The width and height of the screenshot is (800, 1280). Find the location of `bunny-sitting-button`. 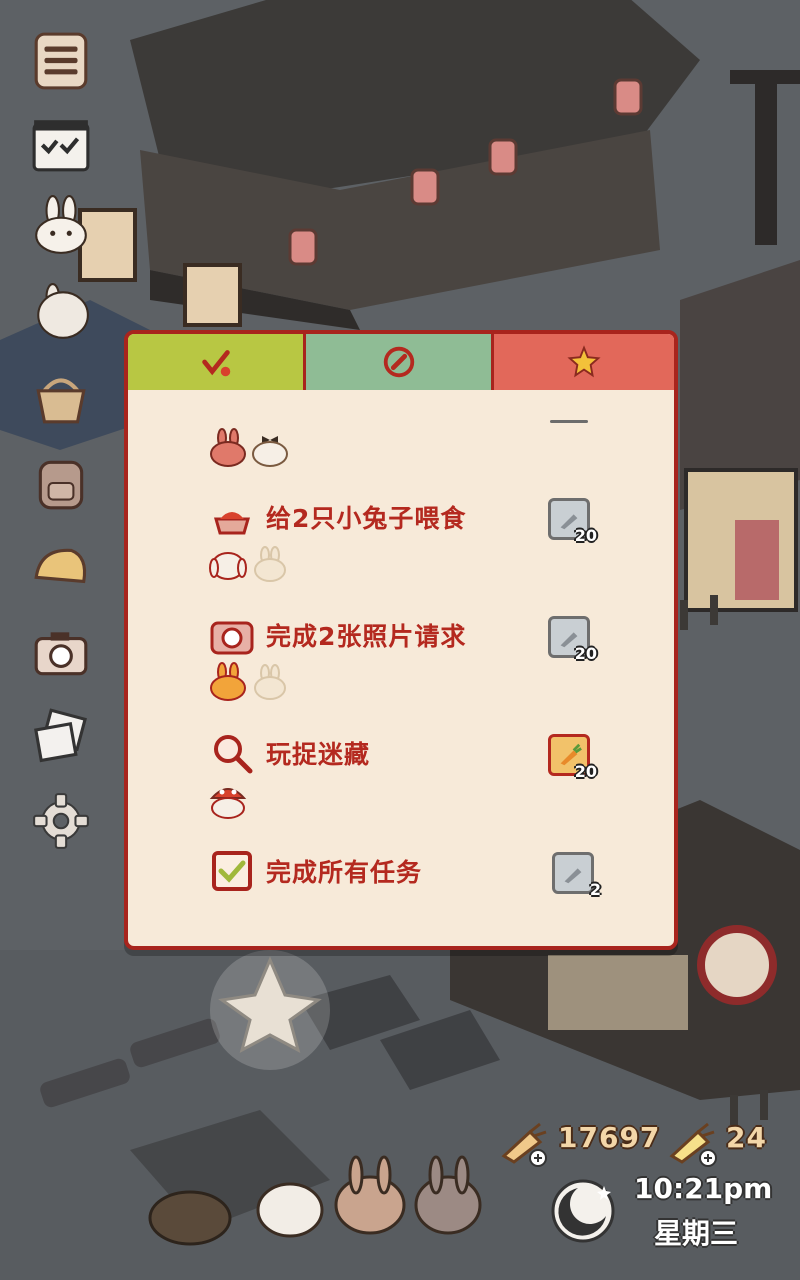

bunny-sitting-button is located at coordinates (61, 313).